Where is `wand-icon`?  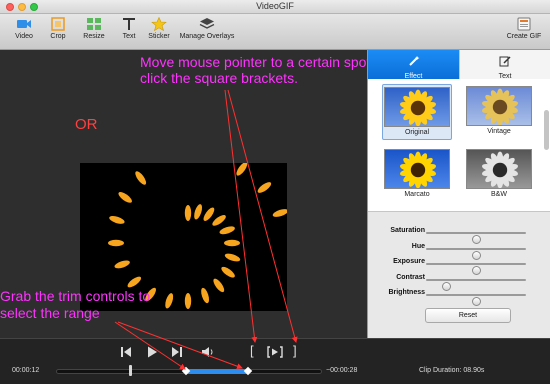 wand-icon is located at coordinates (413, 61).